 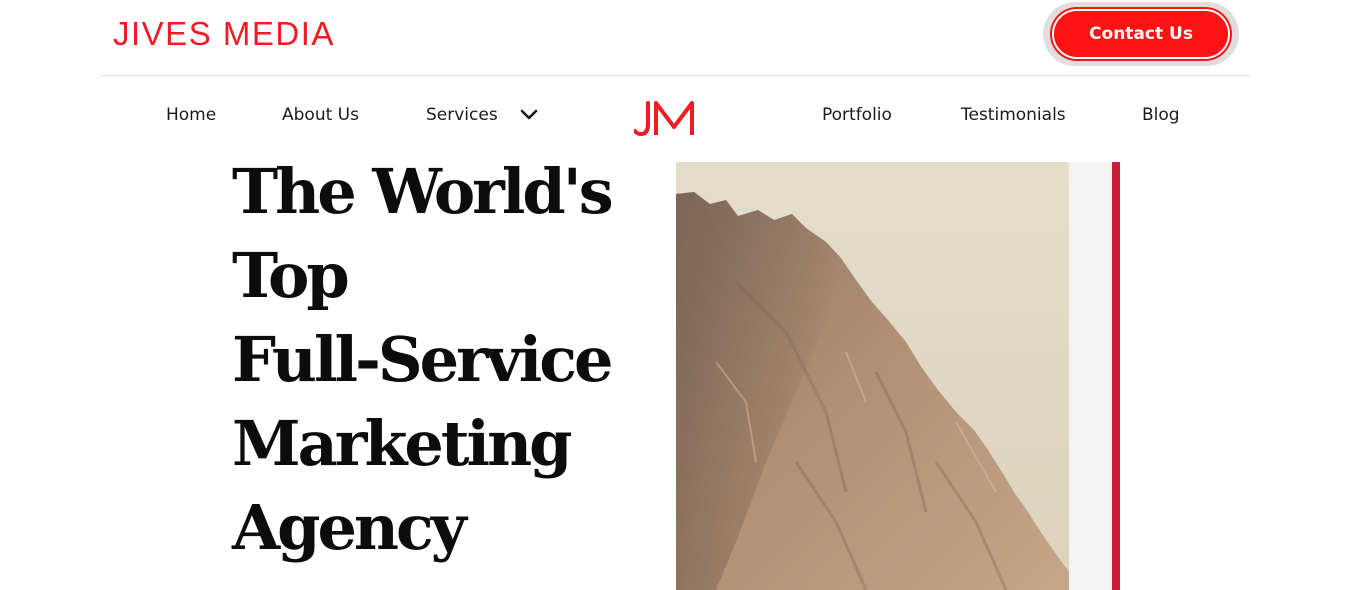 What do you see at coordinates (423, 359) in the screenshot?
I see `hero-headline-line-3: Full-Service` at bounding box center [423, 359].